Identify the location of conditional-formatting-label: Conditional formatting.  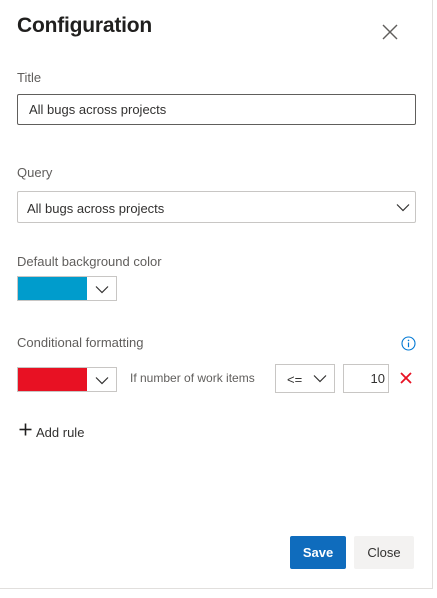
(80, 342).